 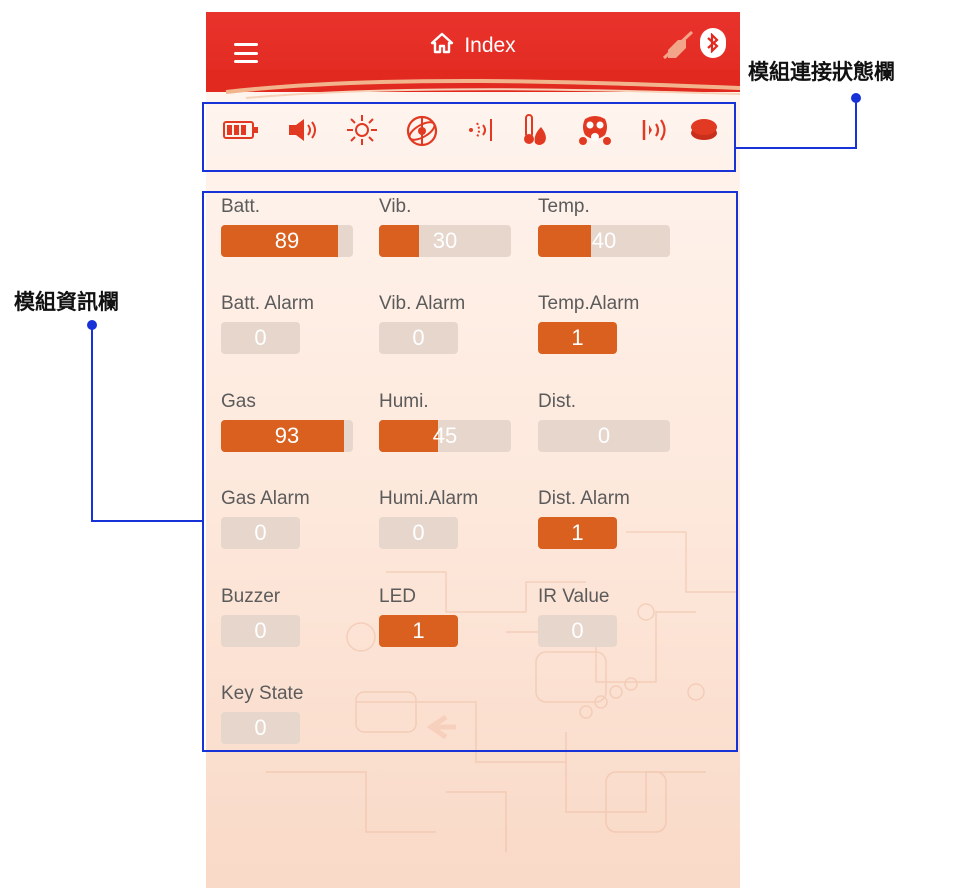 What do you see at coordinates (821, 72) in the screenshot?
I see `status-bar-annotation: 模組連接狀態欄` at bounding box center [821, 72].